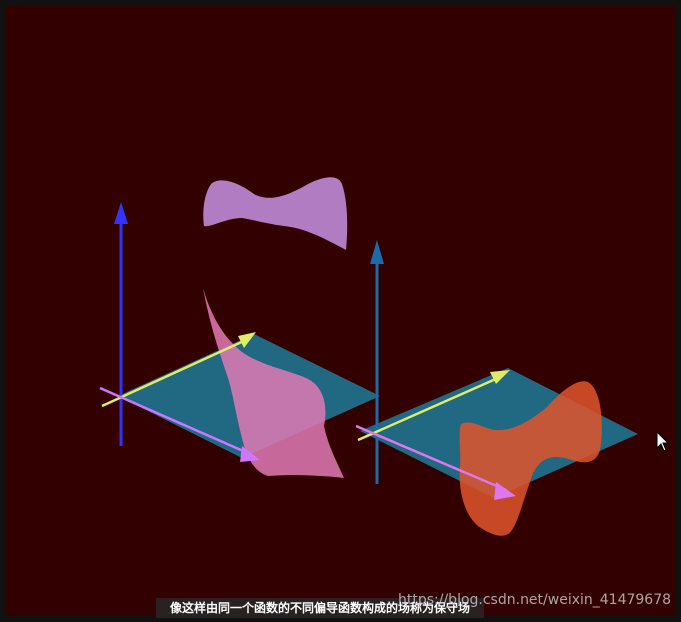 This screenshot has height=622, width=681. I want to click on mouse-pointer-icon, so click(663, 441).